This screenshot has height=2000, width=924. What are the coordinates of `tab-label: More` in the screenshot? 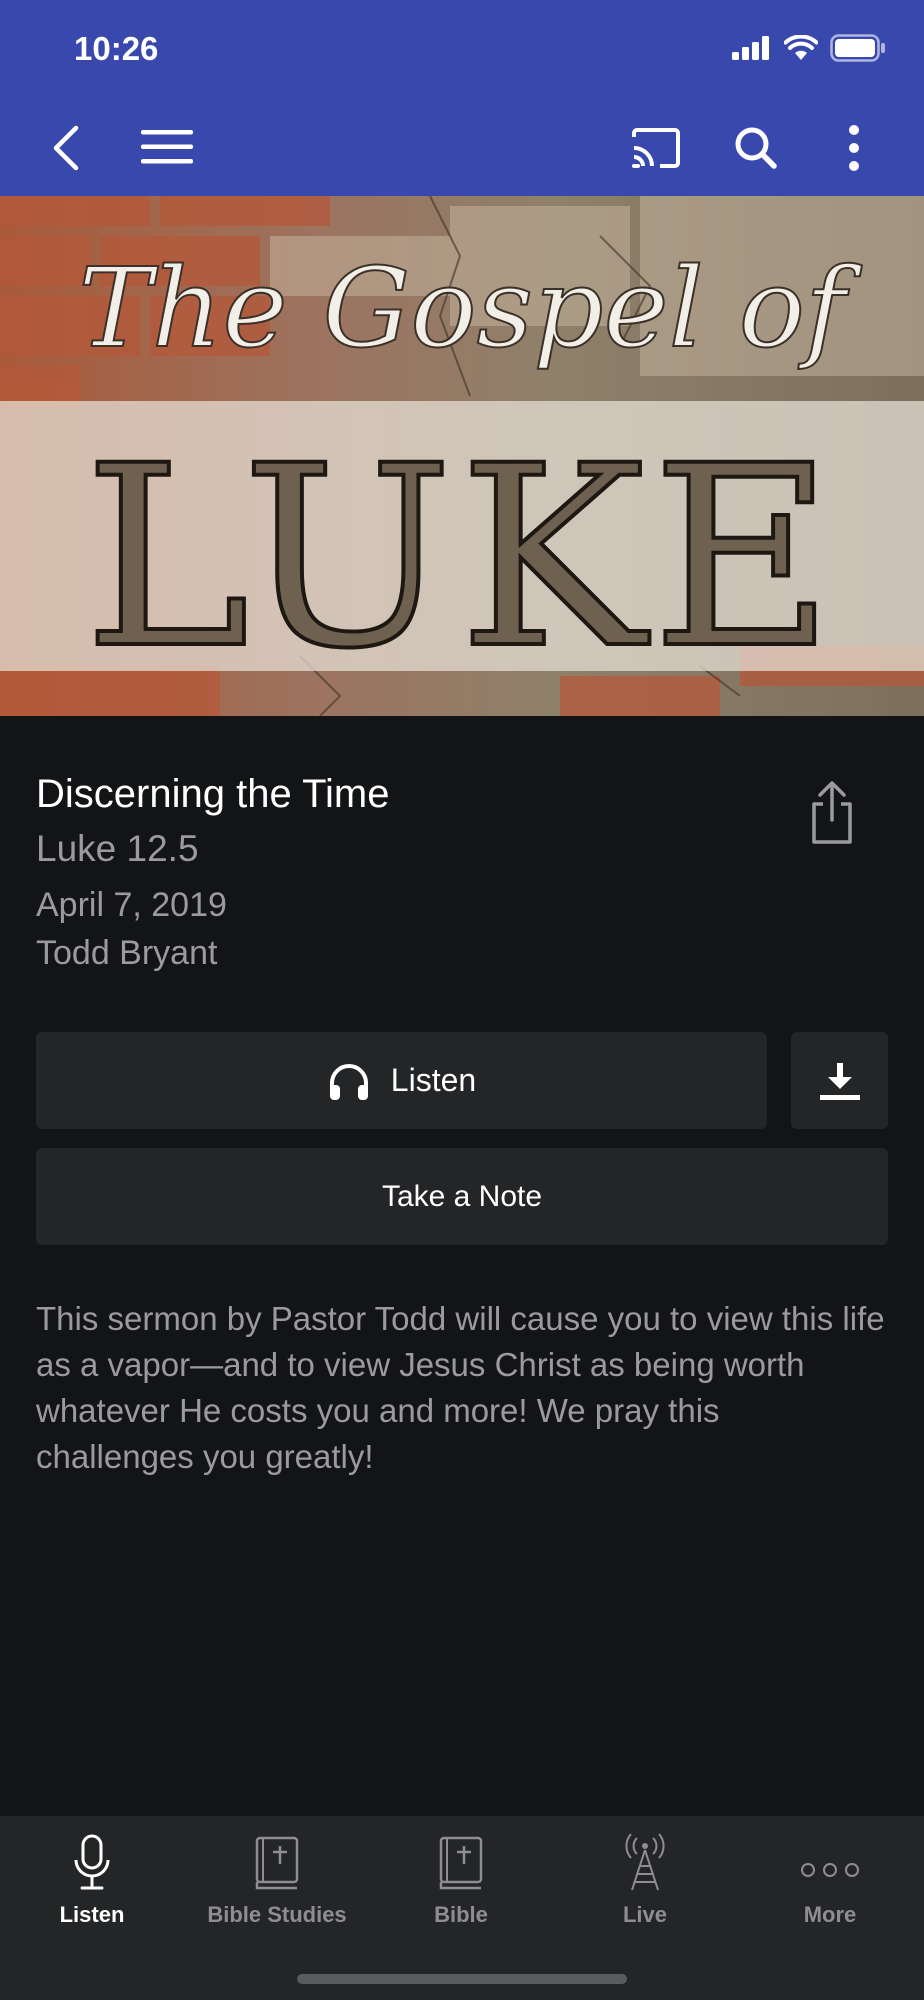 It's located at (830, 1914).